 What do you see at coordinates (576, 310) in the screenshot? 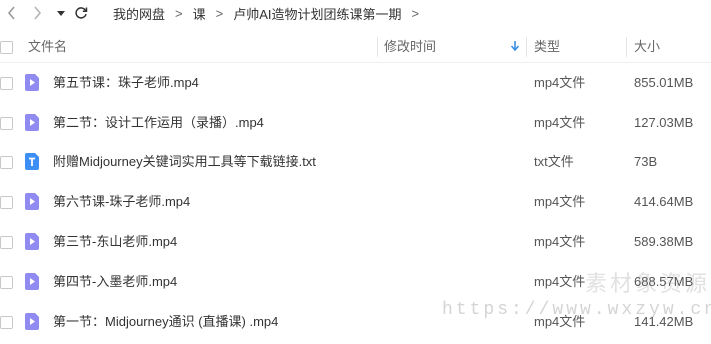
I see `watermark-url: https://www.wxzyw.cn` at bounding box center [576, 310].